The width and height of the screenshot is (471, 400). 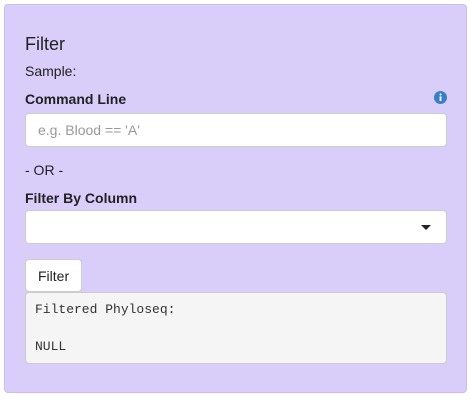 I want to click on caret-down-icon, so click(x=426, y=227).